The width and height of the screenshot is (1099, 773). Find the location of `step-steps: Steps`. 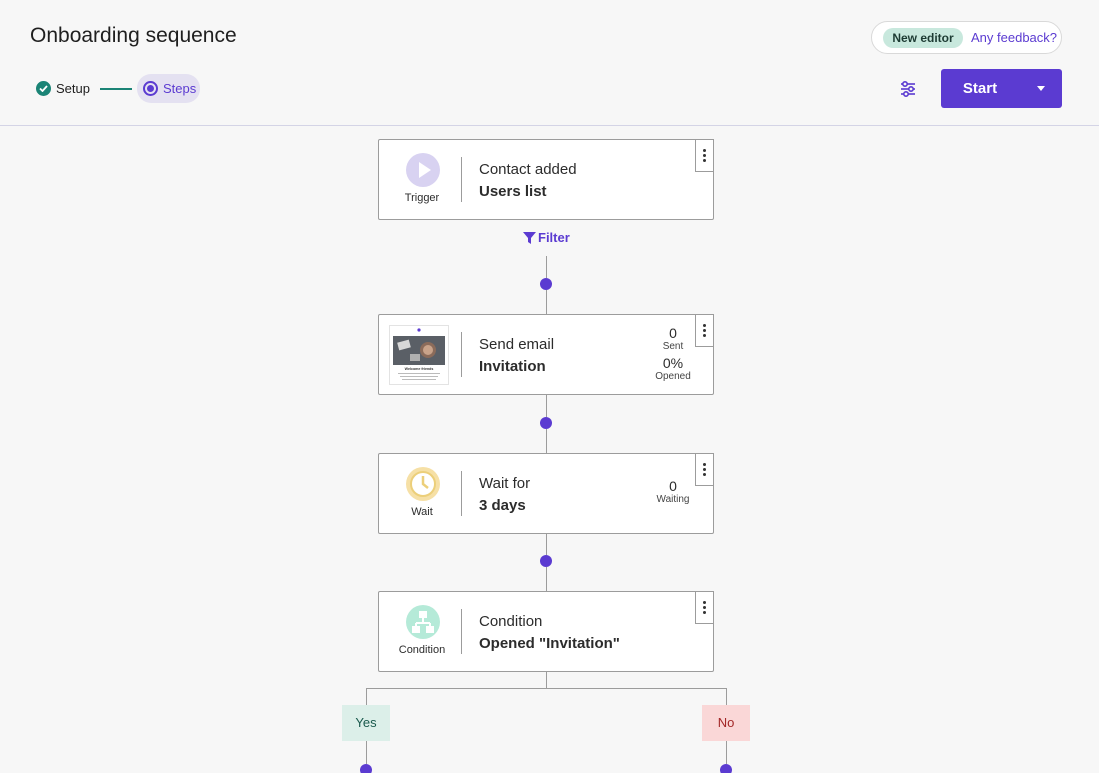

step-steps: Steps is located at coordinates (168, 88).